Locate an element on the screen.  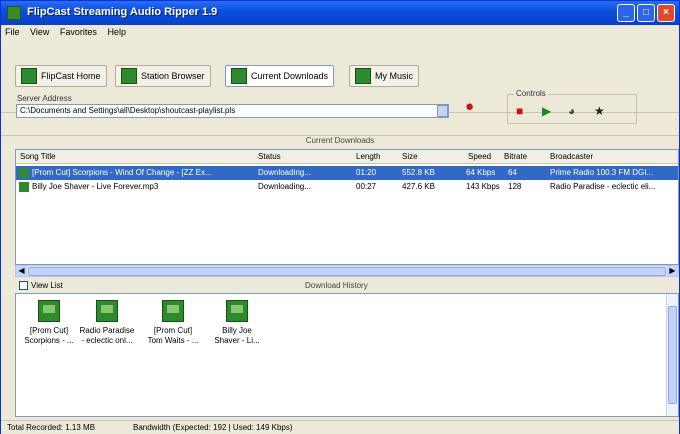
music-icon is located at coordinates (363, 76).